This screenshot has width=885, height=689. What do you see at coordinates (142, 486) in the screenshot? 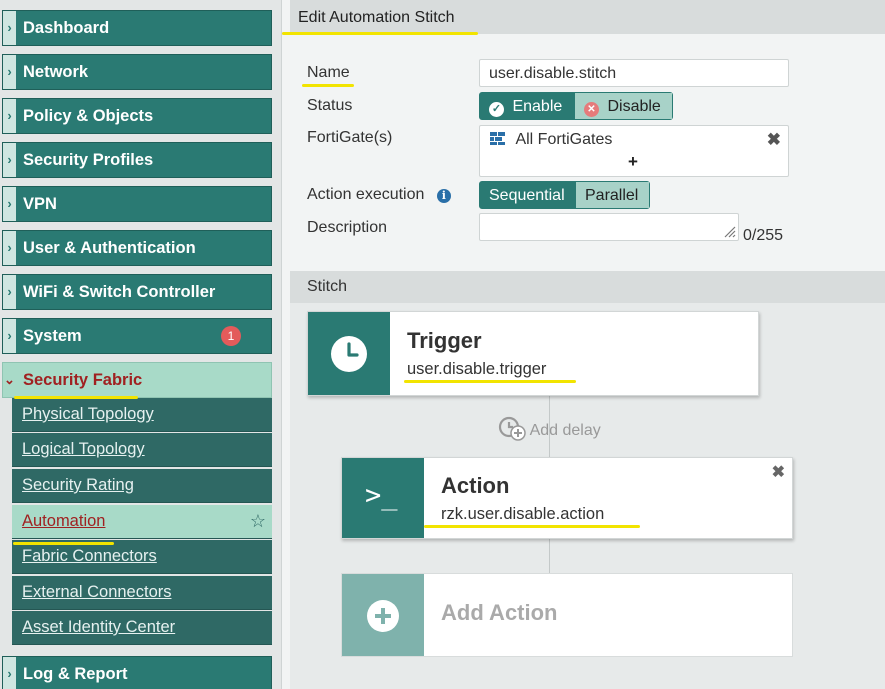
I see `sub-security-rating: Security Rating` at bounding box center [142, 486].